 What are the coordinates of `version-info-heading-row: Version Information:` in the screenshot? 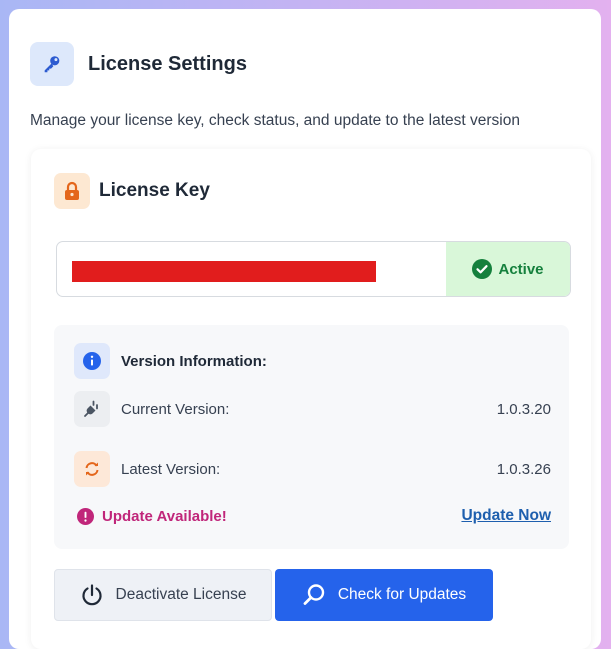 It's located at (312, 361).